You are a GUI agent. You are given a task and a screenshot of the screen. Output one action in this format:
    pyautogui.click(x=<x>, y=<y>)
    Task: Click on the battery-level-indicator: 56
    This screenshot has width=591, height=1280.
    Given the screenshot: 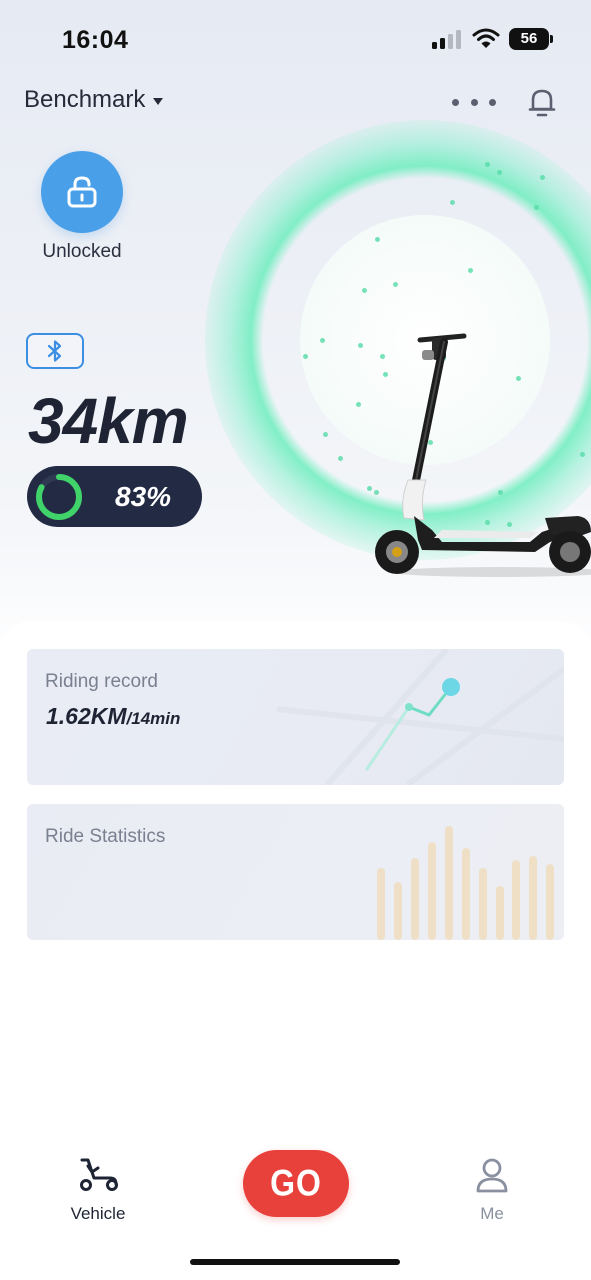 What is the action you would take?
    pyautogui.click(x=529, y=39)
    